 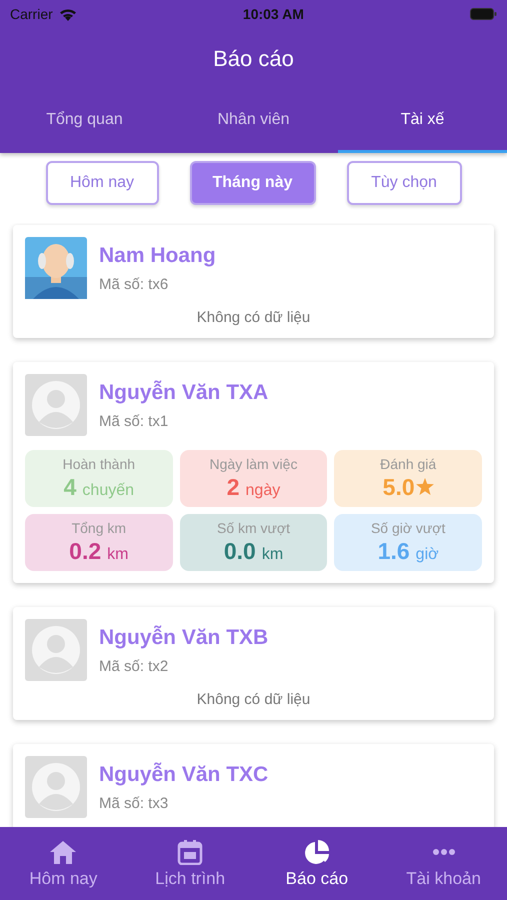 What do you see at coordinates (70, 487) in the screenshot?
I see `stat-value: 4` at bounding box center [70, 487].